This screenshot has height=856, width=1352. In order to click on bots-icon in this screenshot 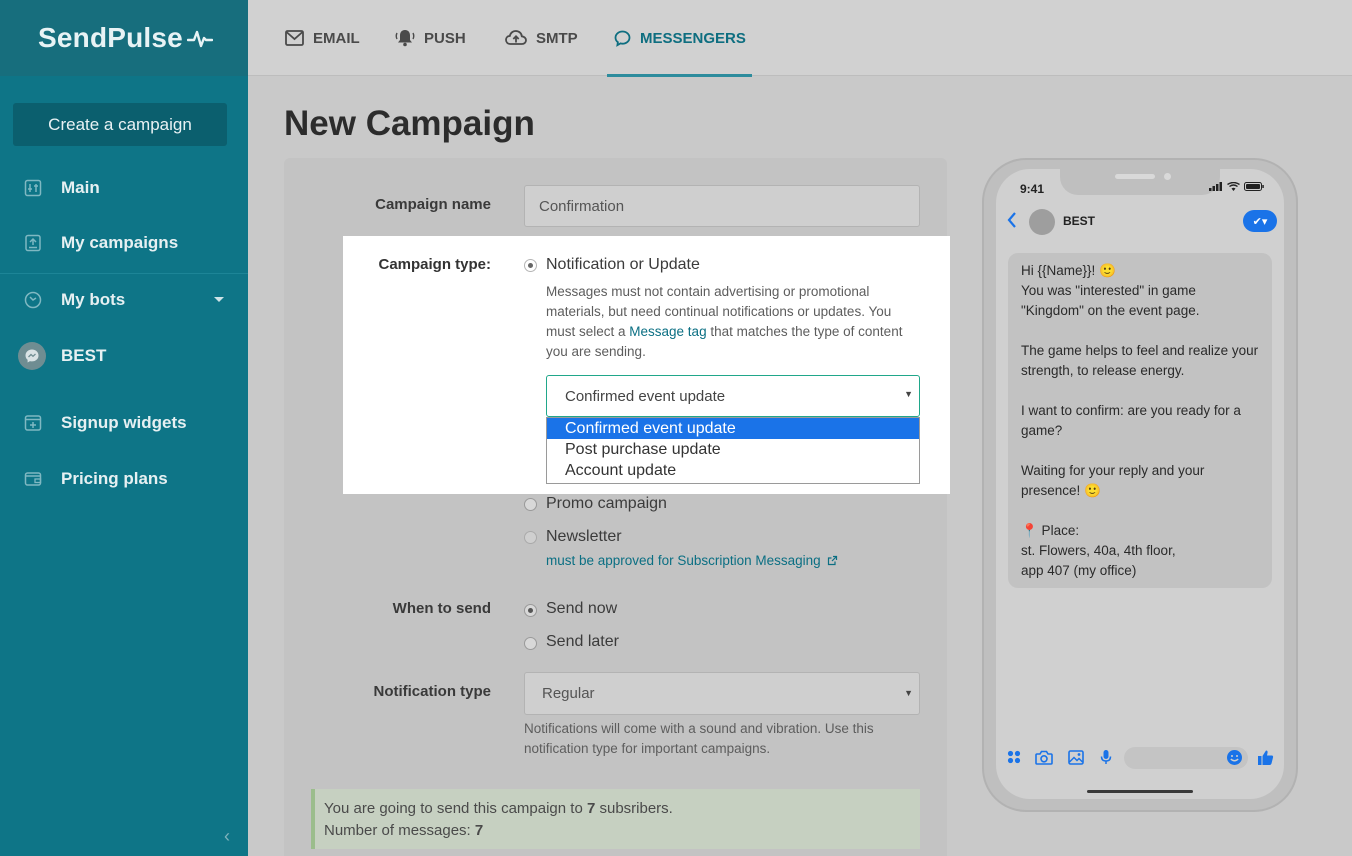, I will do `click(33, 300)`.